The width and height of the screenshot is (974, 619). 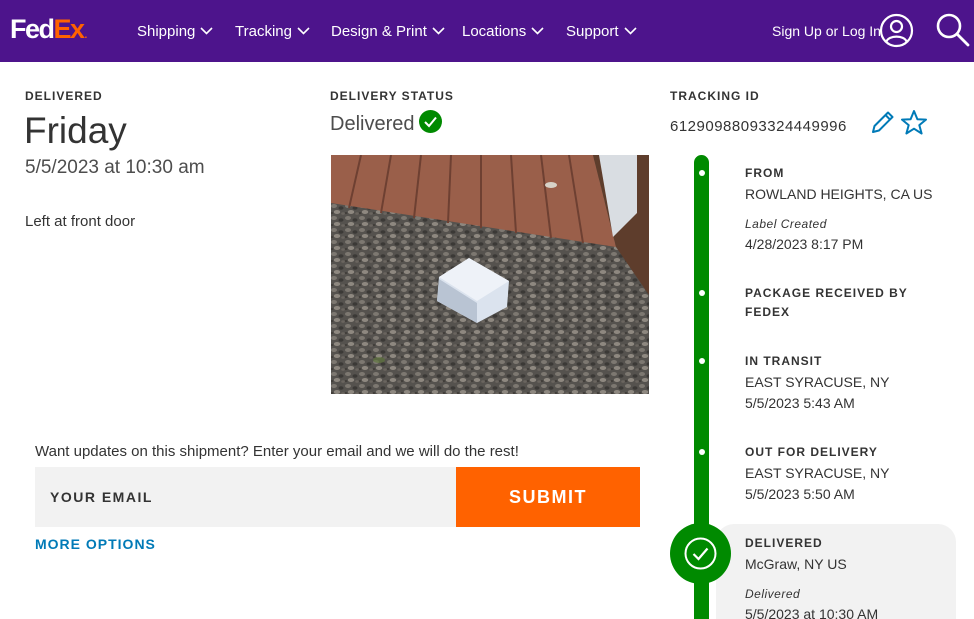 What do you see at coordinates (758, 126) in the screenshot?
I see `tracking-id-value: 612909880933244499​96` at bounding box center [758, 126].